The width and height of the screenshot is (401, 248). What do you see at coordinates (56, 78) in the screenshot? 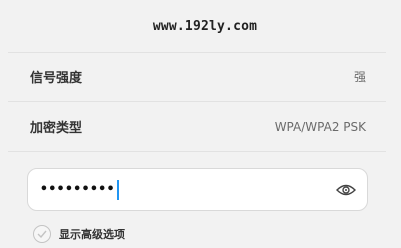
I see `signal-strength-label: 信号强度` at bounding box center [56, 78].